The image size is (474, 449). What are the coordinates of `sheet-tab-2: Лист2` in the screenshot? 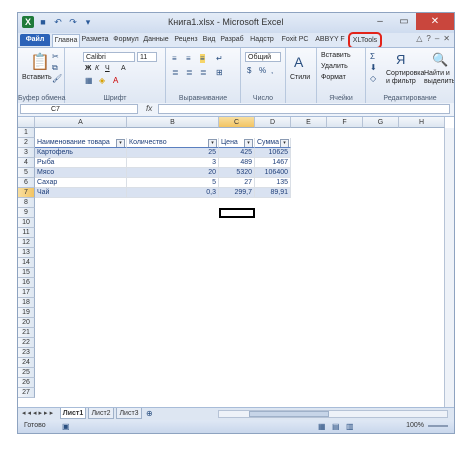 It's located at (101, 413).